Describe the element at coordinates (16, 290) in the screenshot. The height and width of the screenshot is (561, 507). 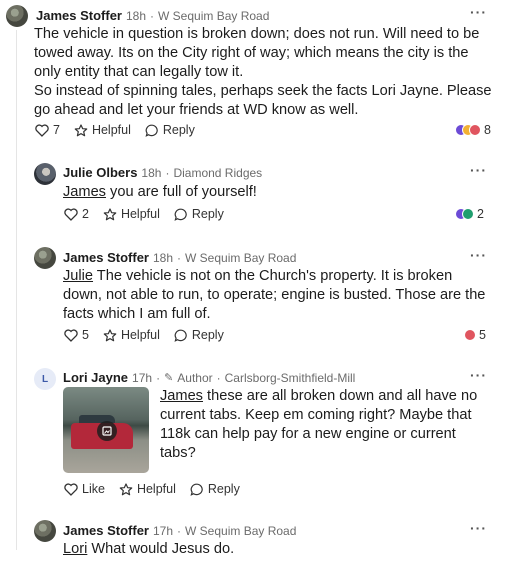
I see `thread-line` at that location.